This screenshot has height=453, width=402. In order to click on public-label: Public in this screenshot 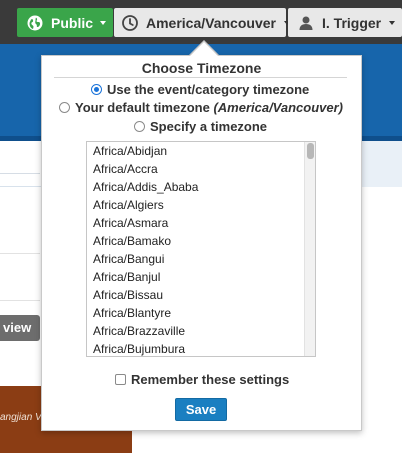, I will do `click(72, 22)`.